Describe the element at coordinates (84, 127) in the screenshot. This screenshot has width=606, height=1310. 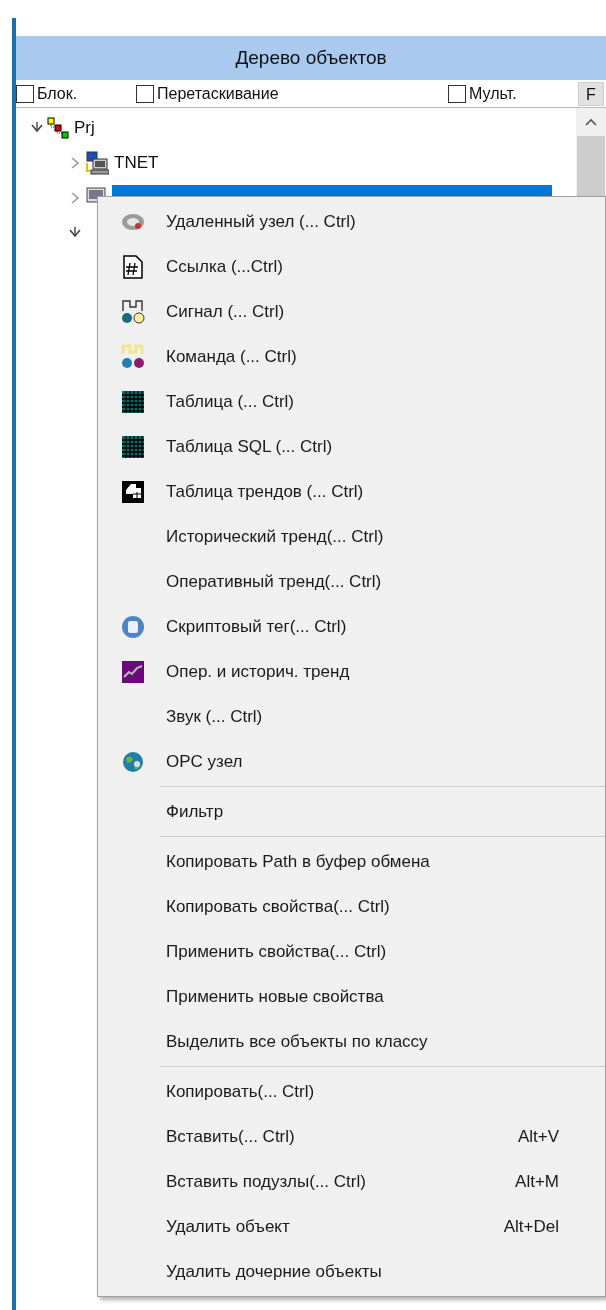
I see `tree-item: Prj` at that location.